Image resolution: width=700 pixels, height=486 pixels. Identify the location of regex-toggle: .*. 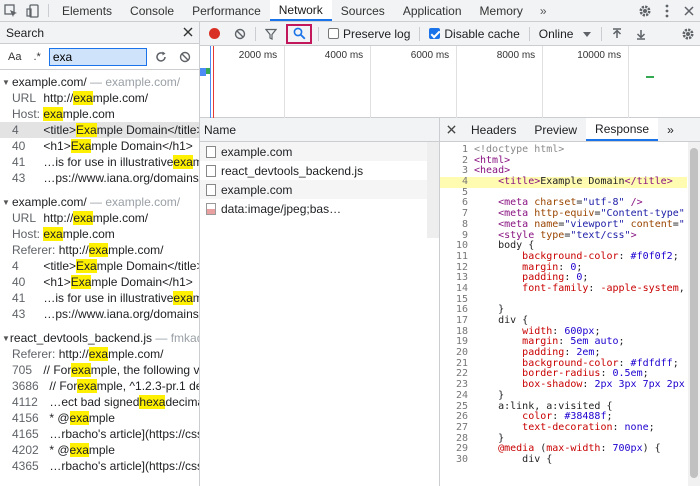
(36, 57).